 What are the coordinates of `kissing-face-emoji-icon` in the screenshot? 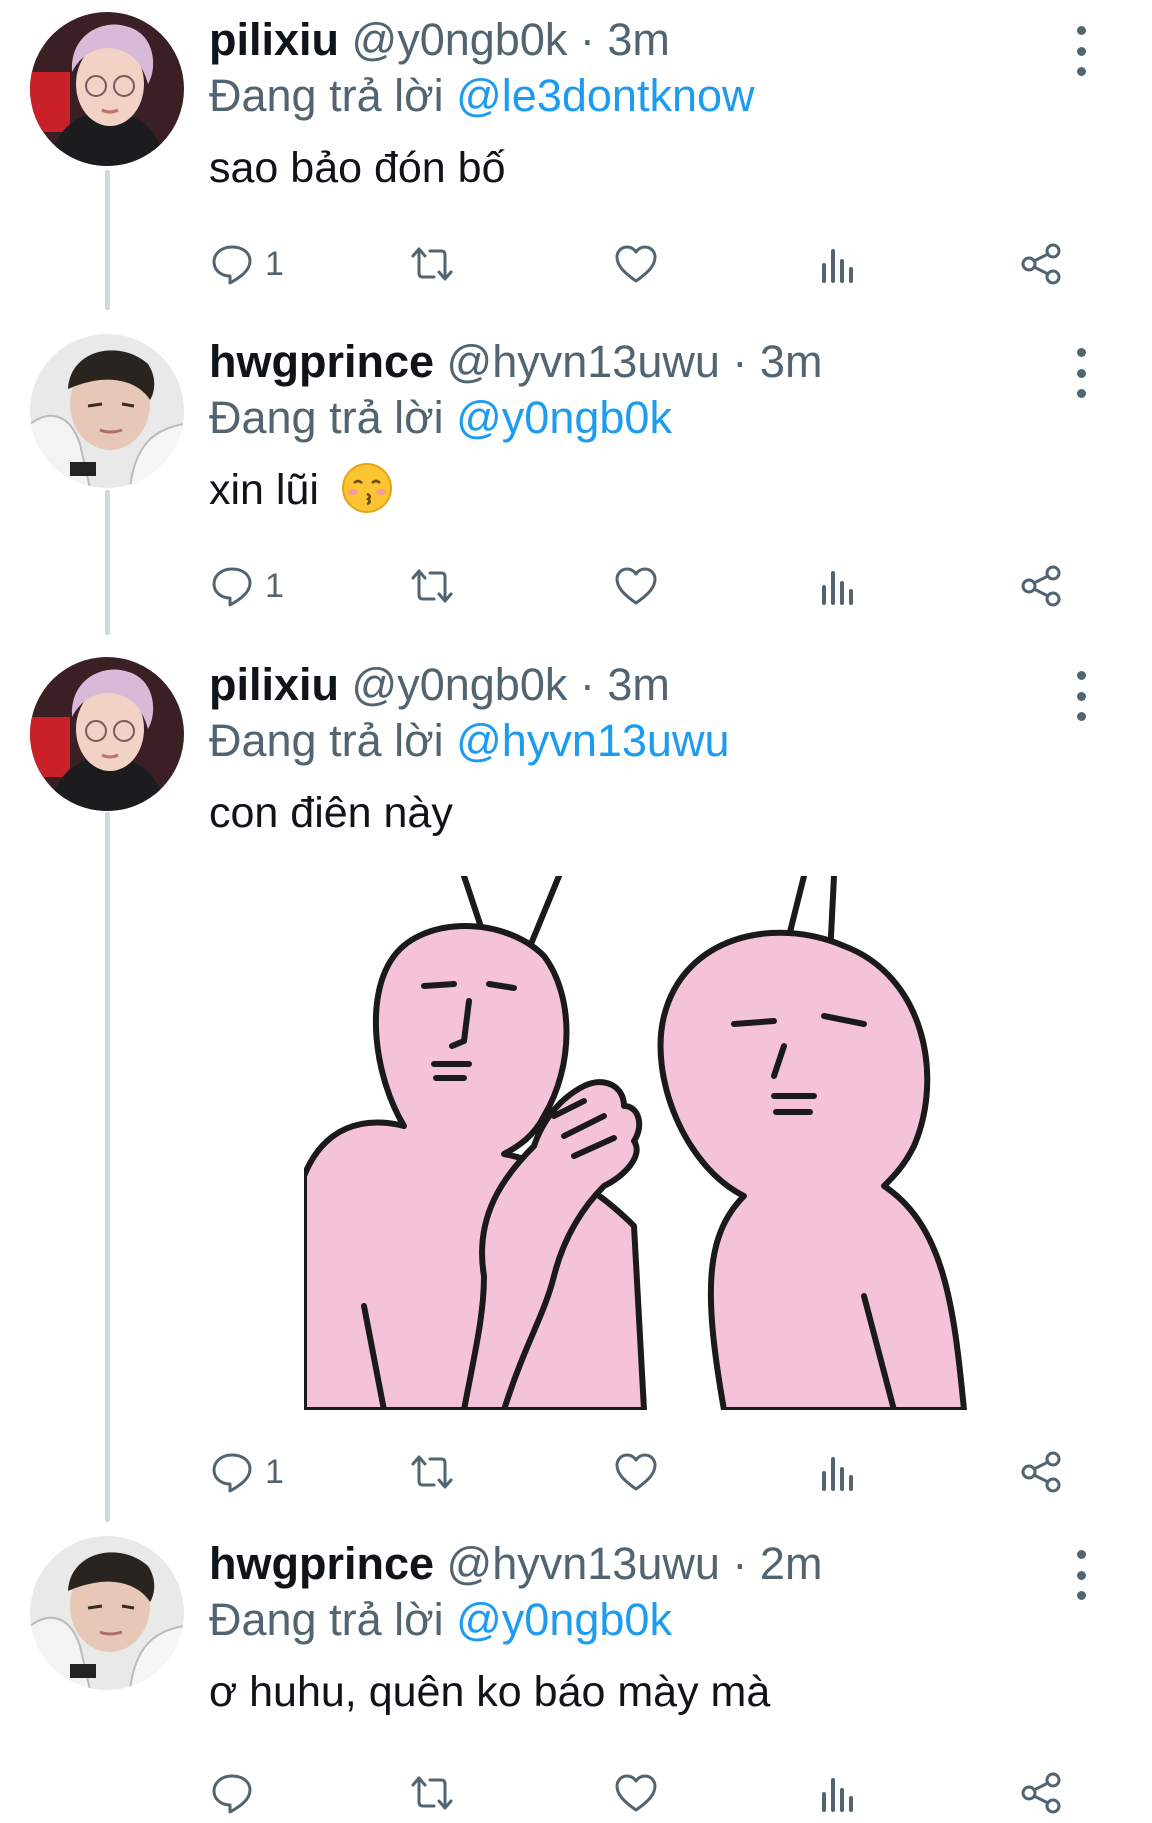 It's located at (366, 487).